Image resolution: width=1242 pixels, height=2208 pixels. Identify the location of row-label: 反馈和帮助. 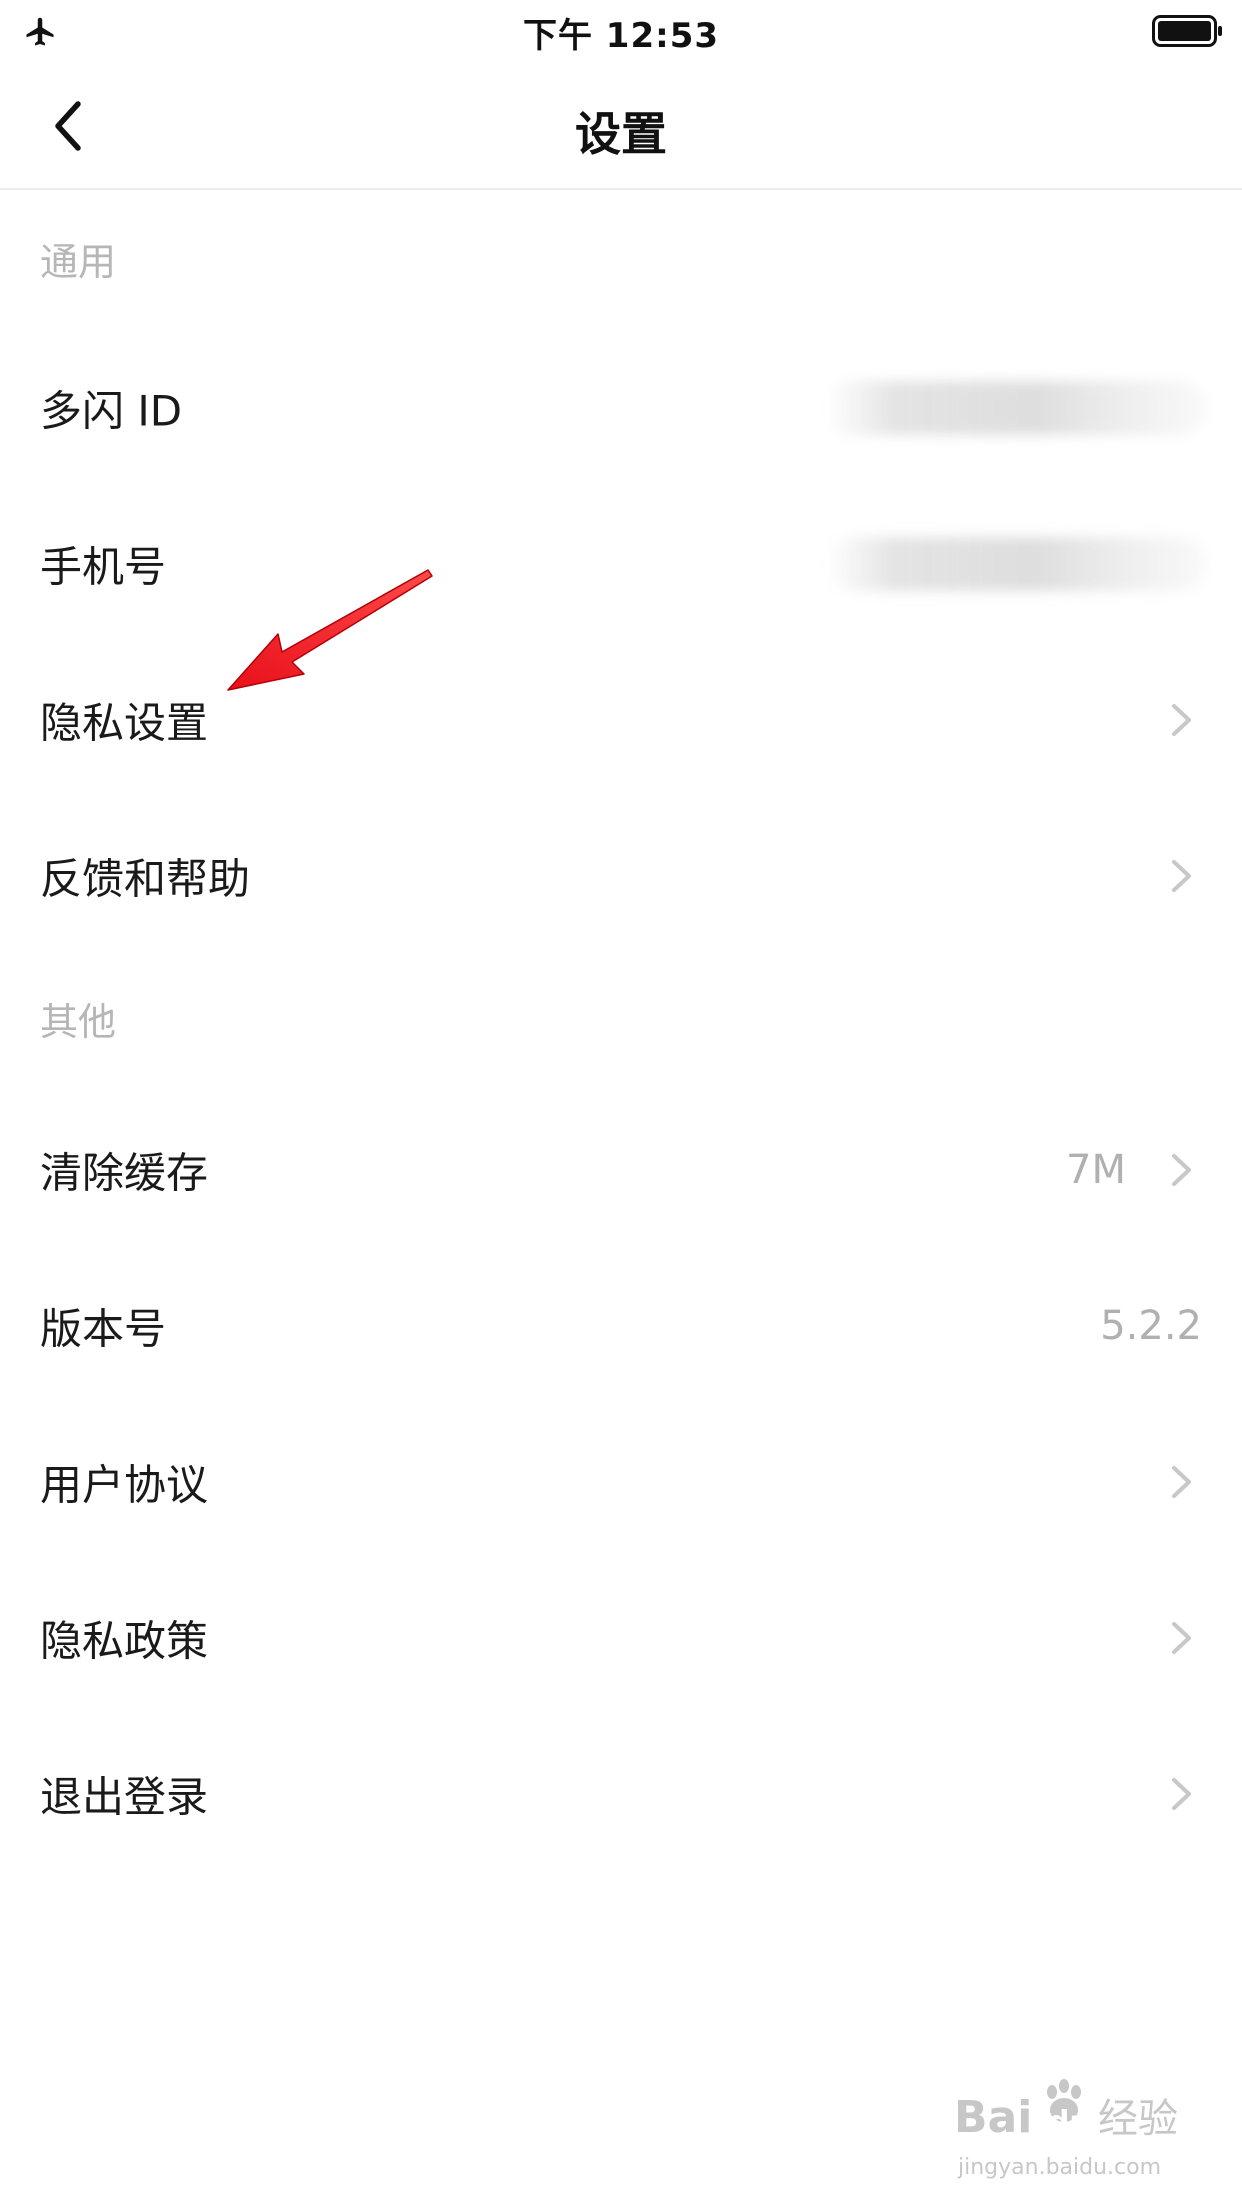
(145, 879).